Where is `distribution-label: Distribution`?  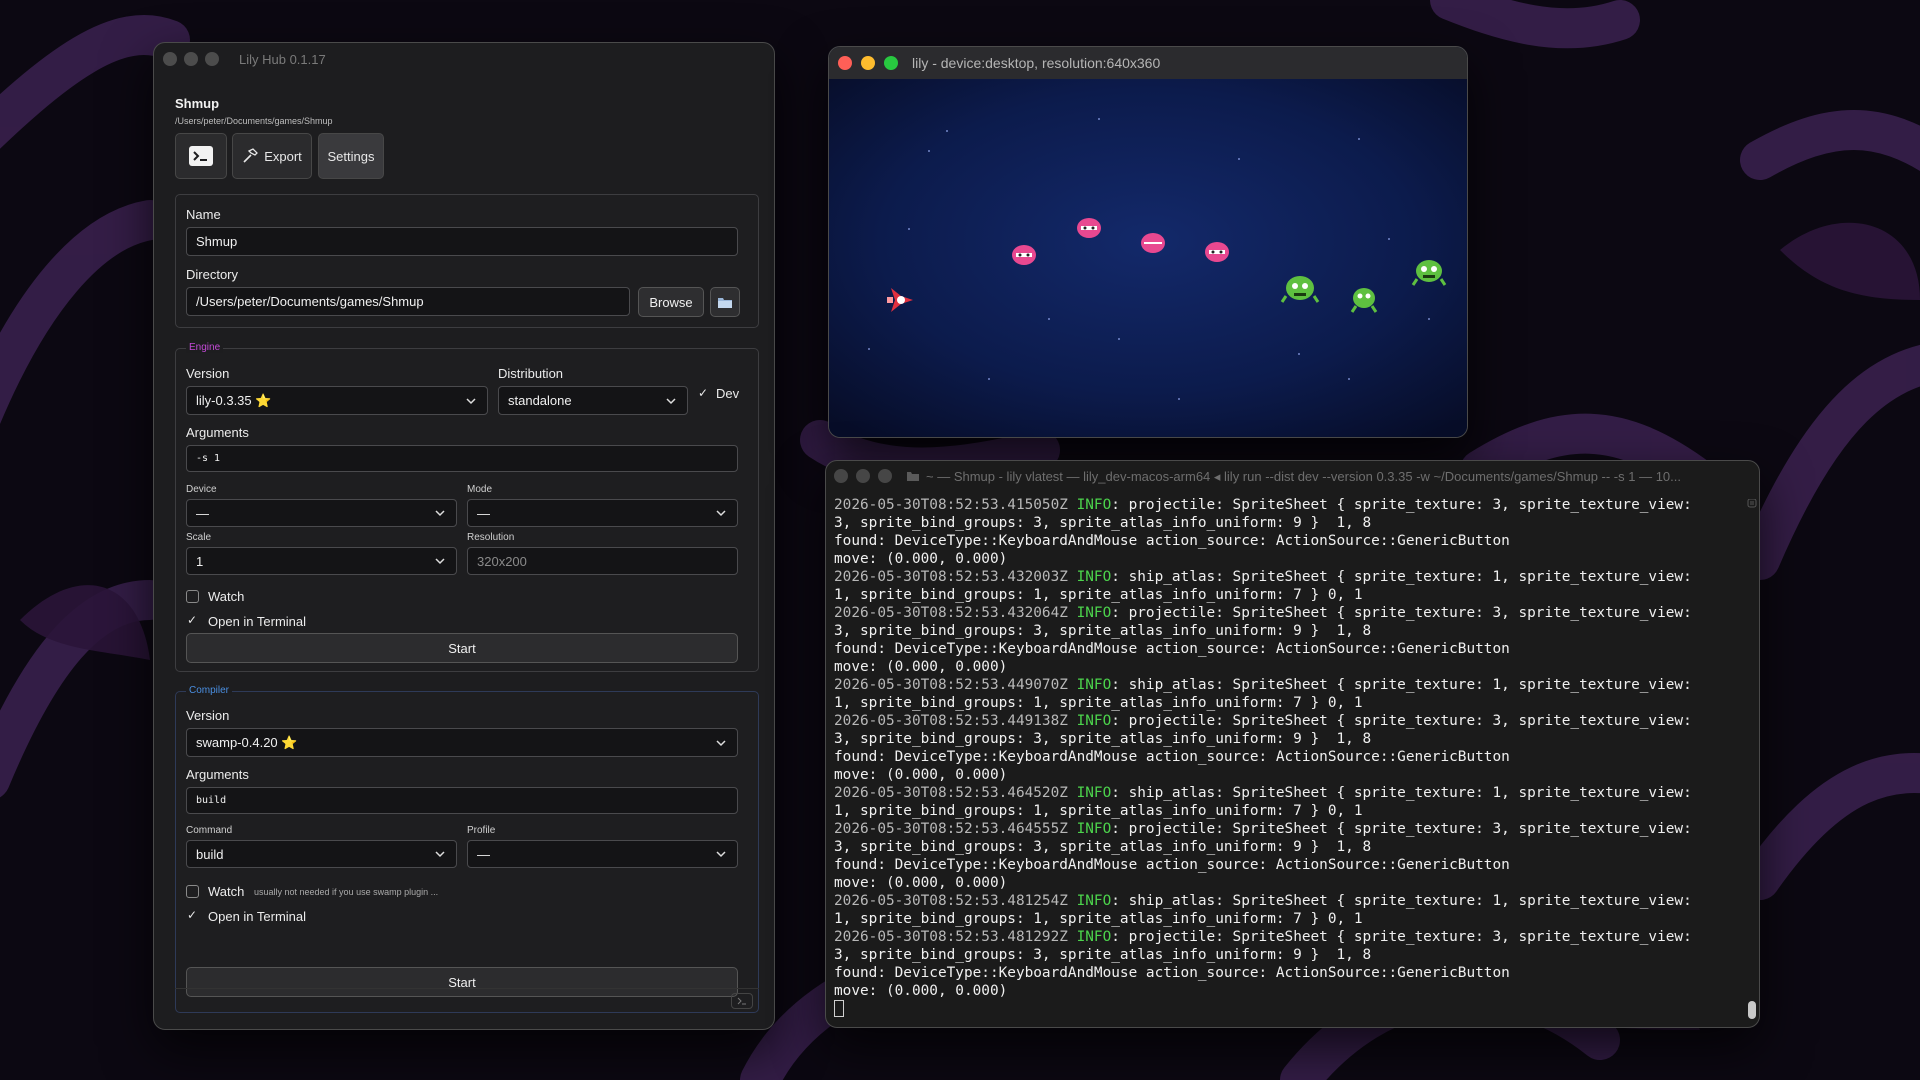 distribution-label: Distribution is located at coordinates (531, 373).